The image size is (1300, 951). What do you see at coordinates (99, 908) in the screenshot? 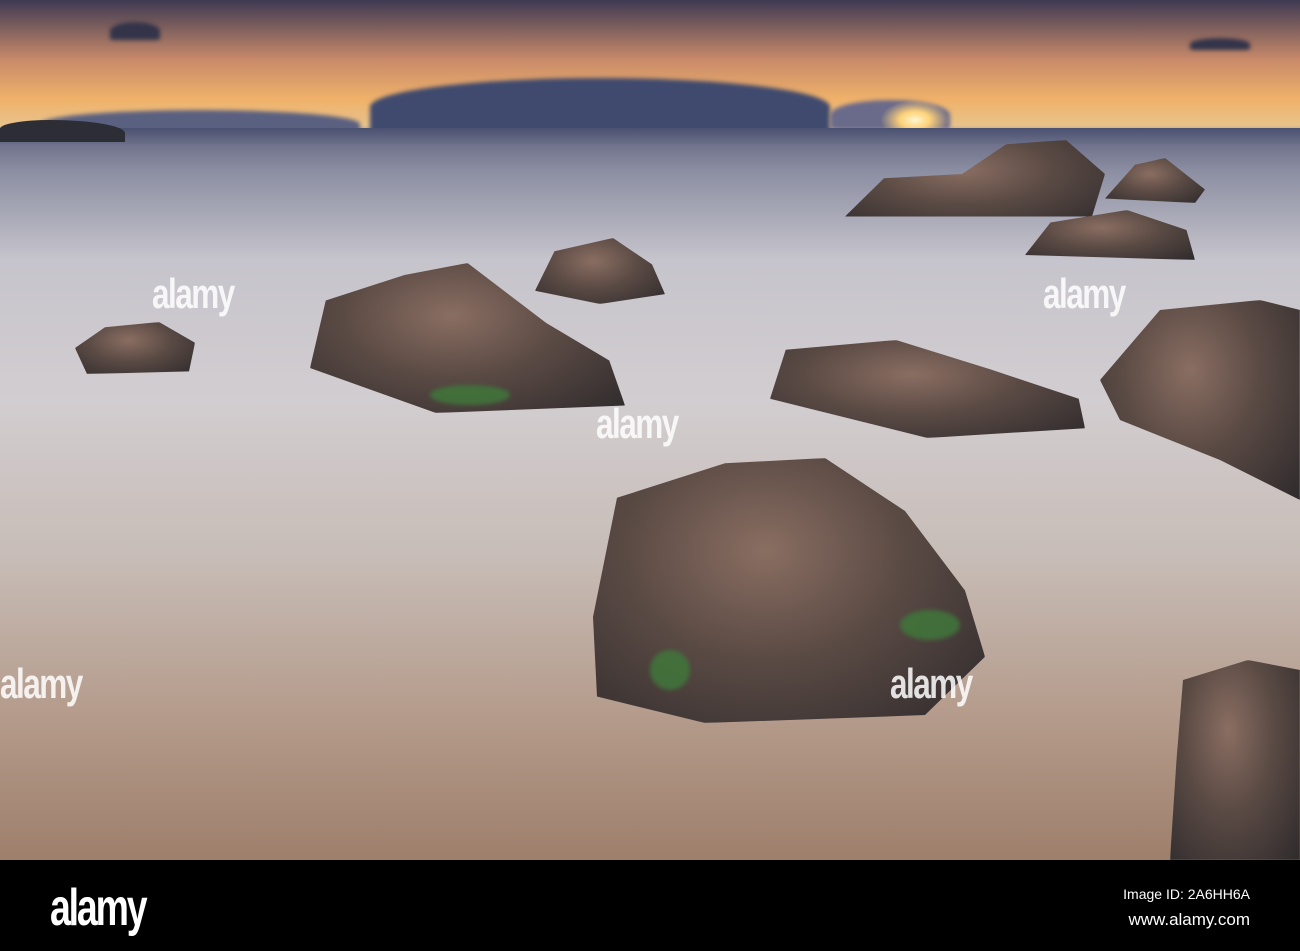
I see `alamy-logo: alamy` at bounding box center [99, 908].